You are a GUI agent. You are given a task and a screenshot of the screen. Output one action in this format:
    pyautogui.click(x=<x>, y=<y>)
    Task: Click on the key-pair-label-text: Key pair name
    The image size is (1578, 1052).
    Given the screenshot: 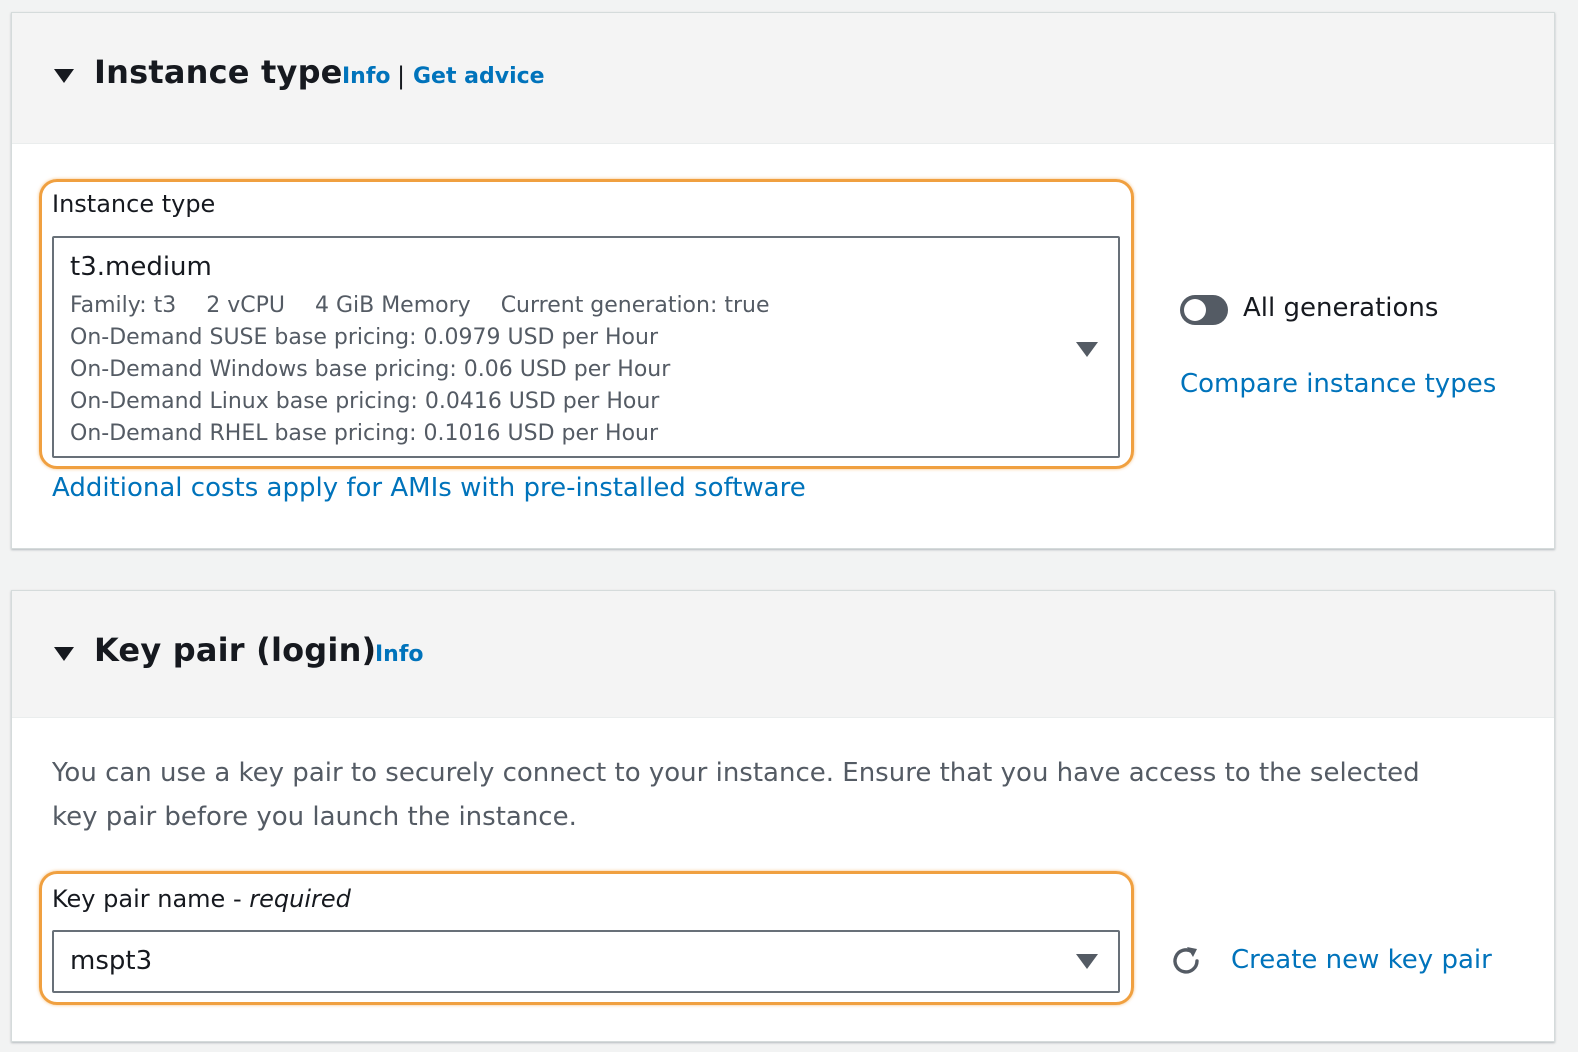 What is the action you would take?
    pyautogui.click(x=139, y=899)
    